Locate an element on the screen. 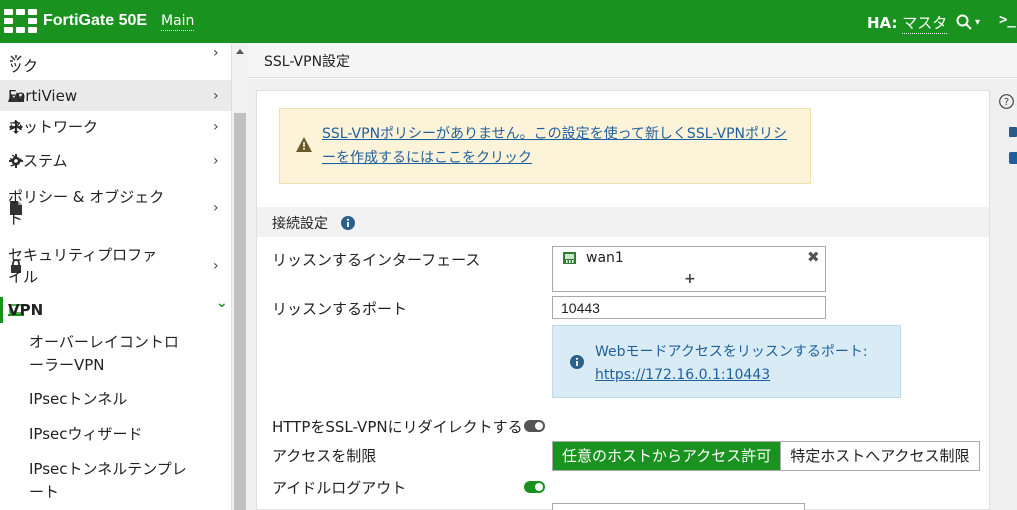 This screenshot has width=1017, height=510. warning-icon is located at coordinates (304, 144).